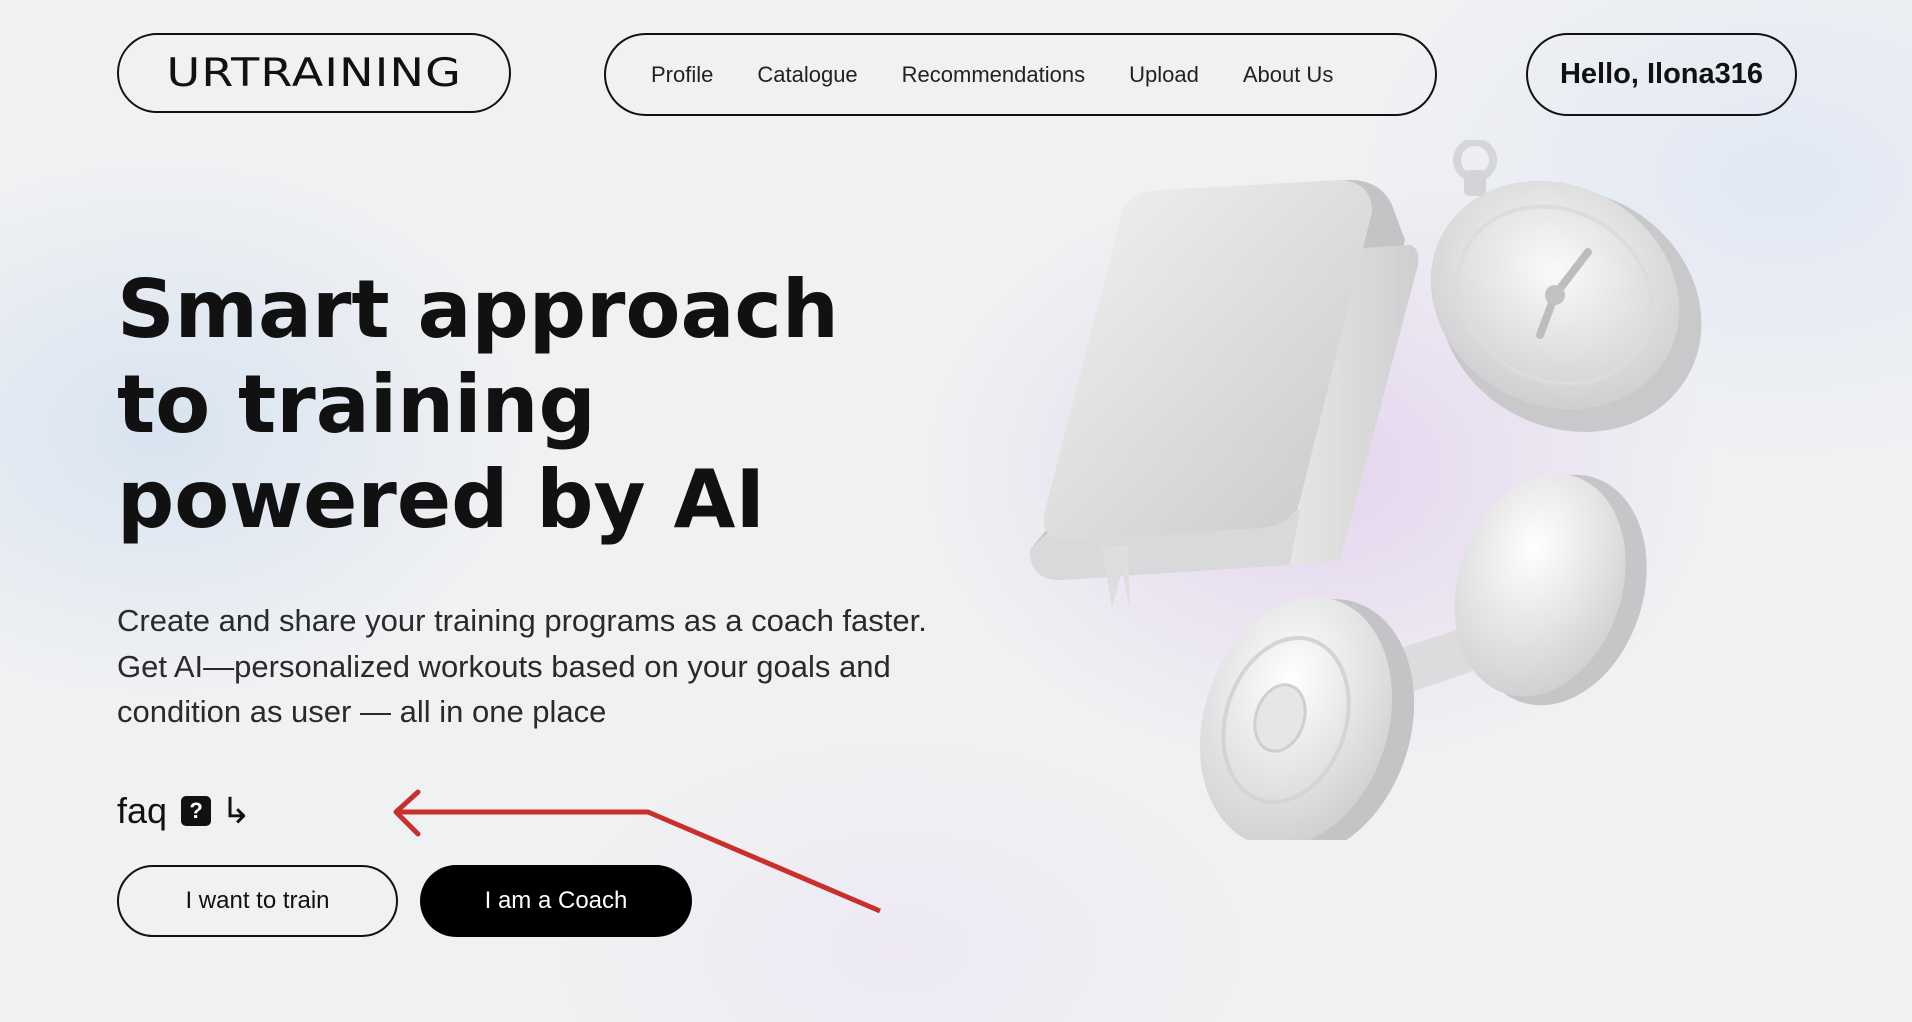  I want to click on hero-headline: Smart approach to training powered by AI, so click(527, 404).